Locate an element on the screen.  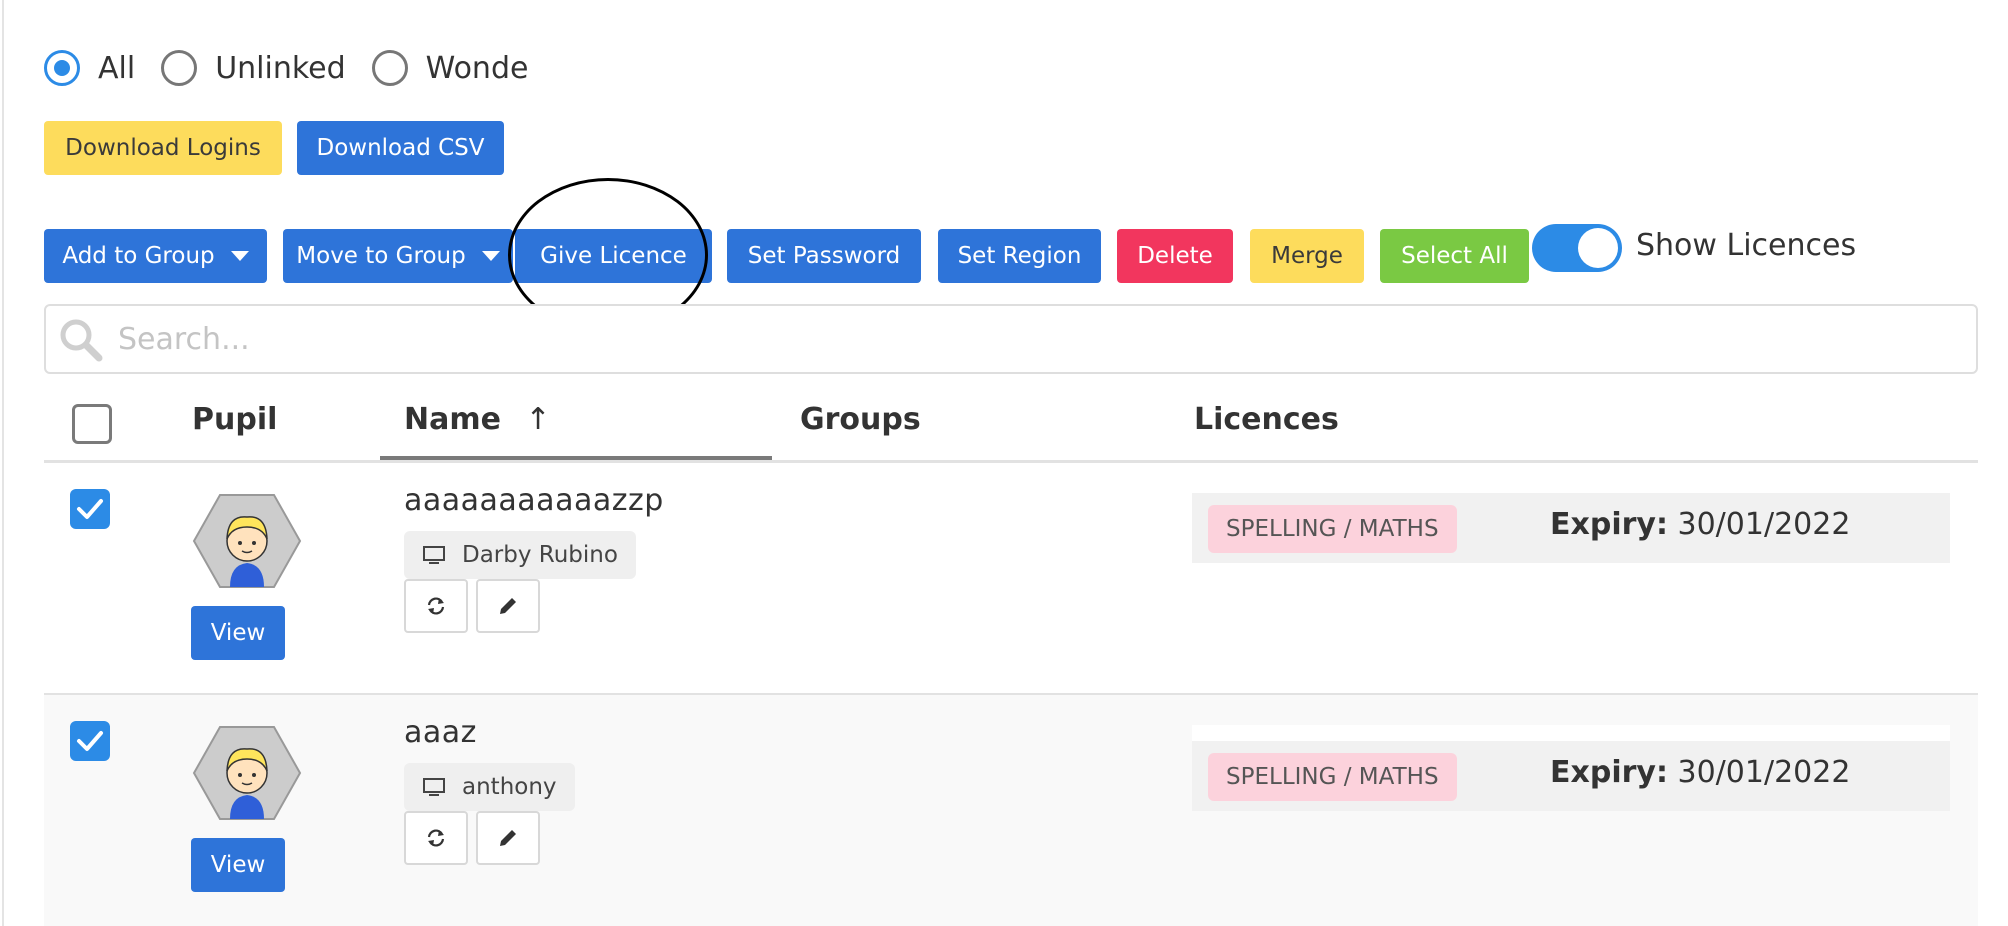
show-licences-label: Show Licences is located at coordinates (1746, 245).